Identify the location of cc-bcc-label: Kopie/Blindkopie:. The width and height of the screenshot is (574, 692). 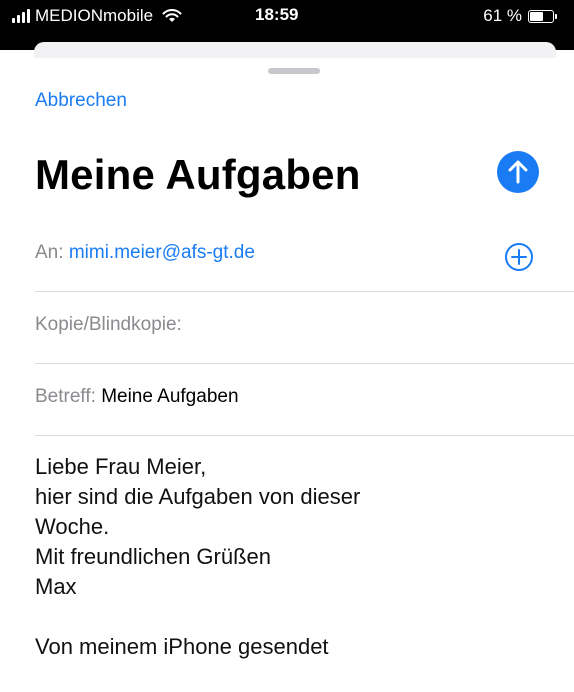
(108, 324).